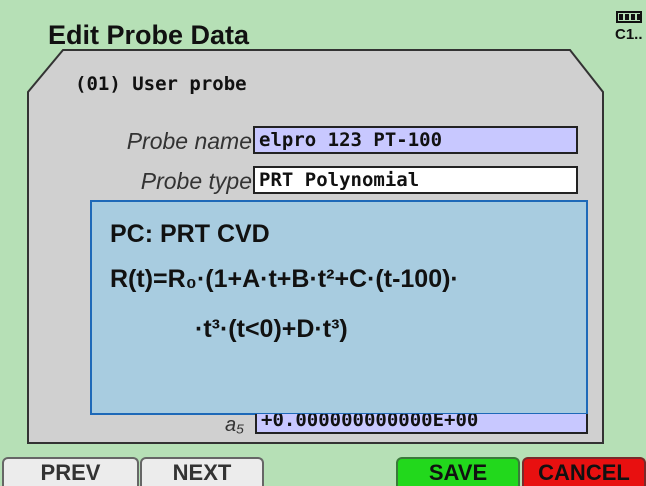 This screenshot has width=646, height=486. What do you see at coordinates (235, 425) in the screenshot?
I see `coefficient-label: a₅` at bounding box center [235, 425].